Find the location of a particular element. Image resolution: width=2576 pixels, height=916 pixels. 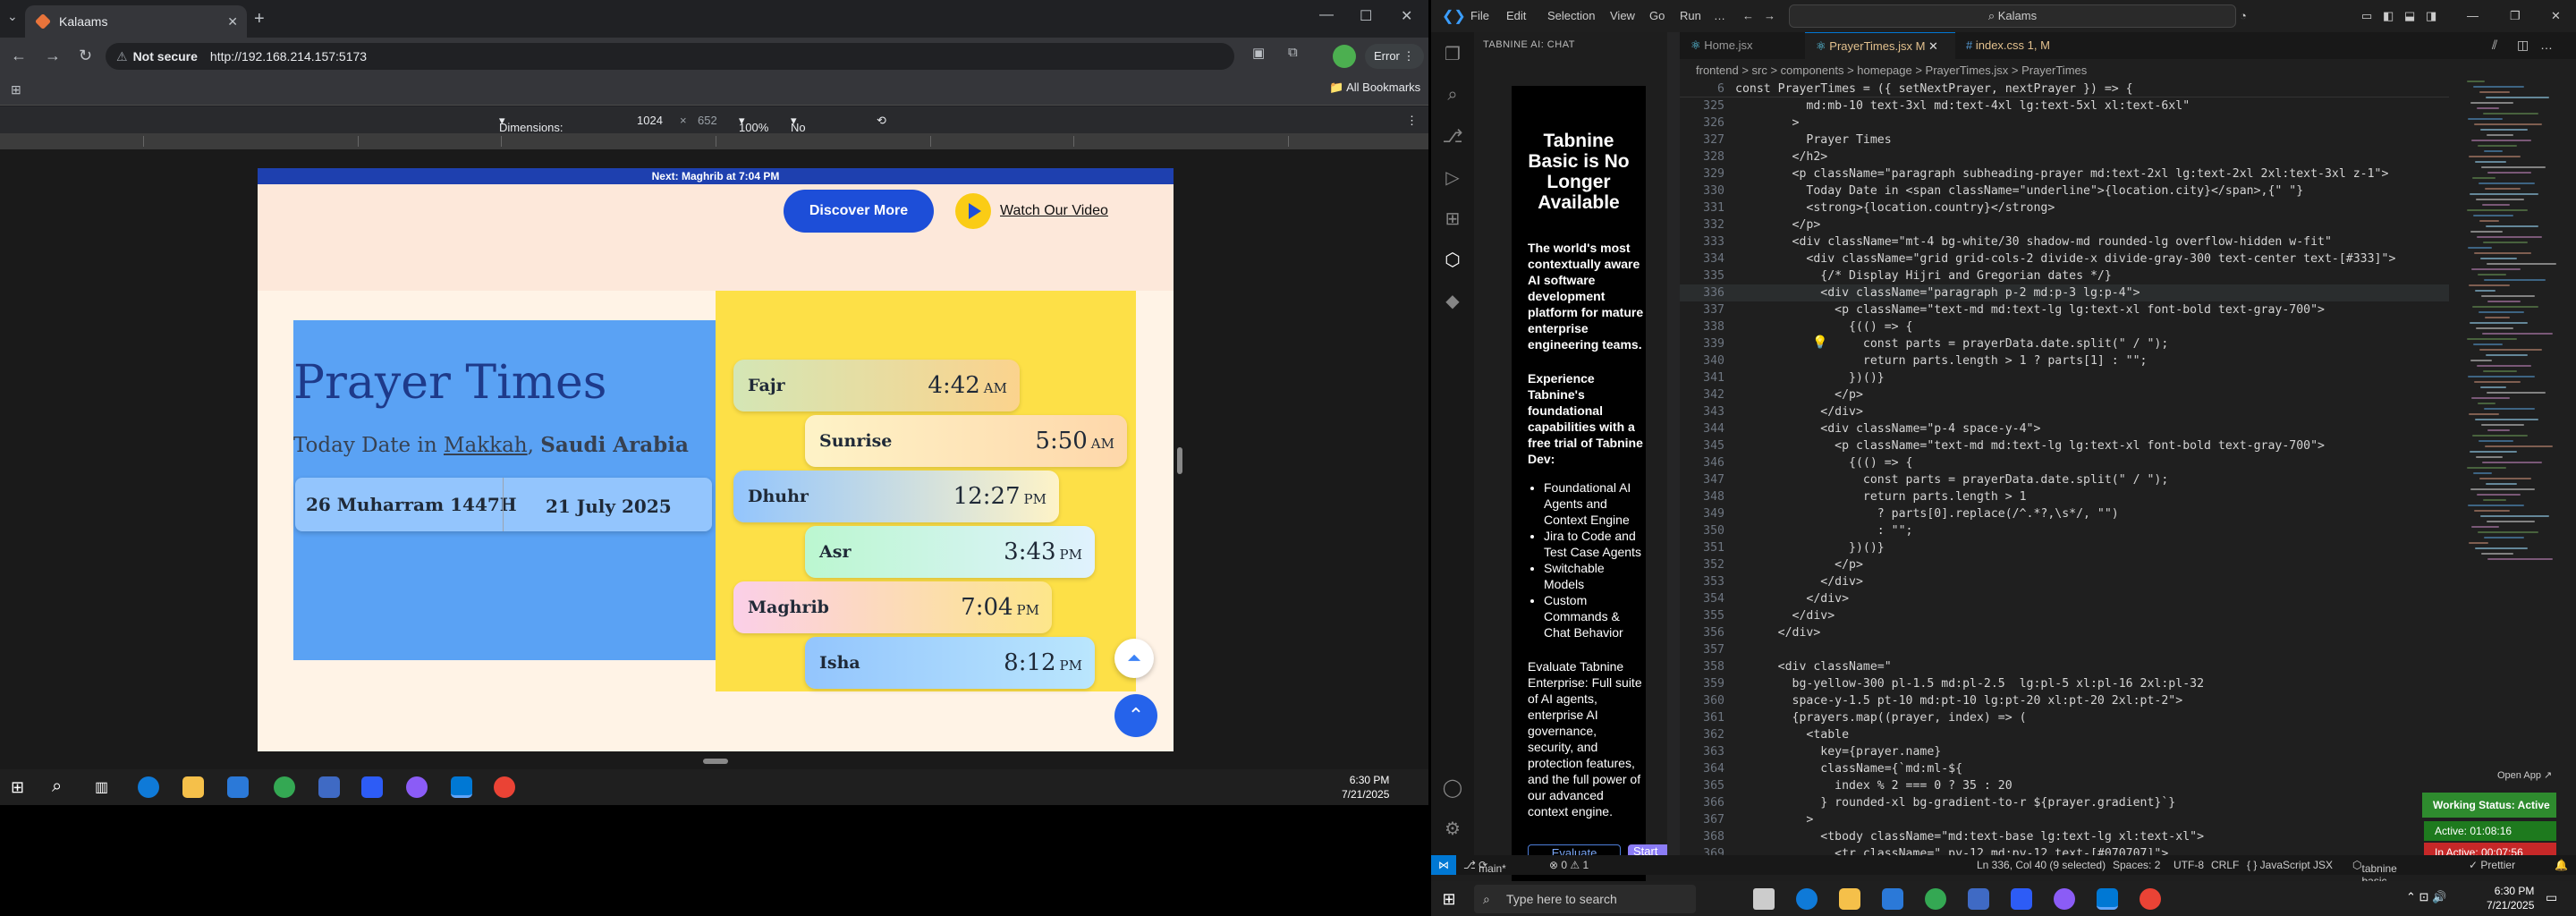

menu-item: Selection is located at coordinates (1571, 15).